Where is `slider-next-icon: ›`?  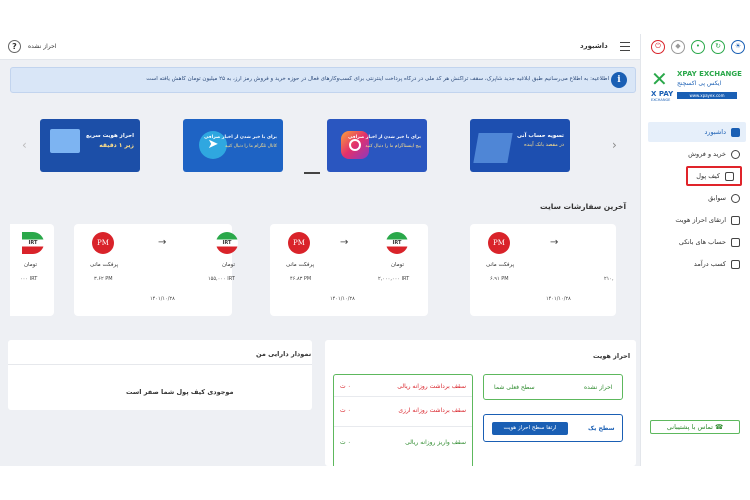 slider-next-icon: › is located at coordinates (614, 145).